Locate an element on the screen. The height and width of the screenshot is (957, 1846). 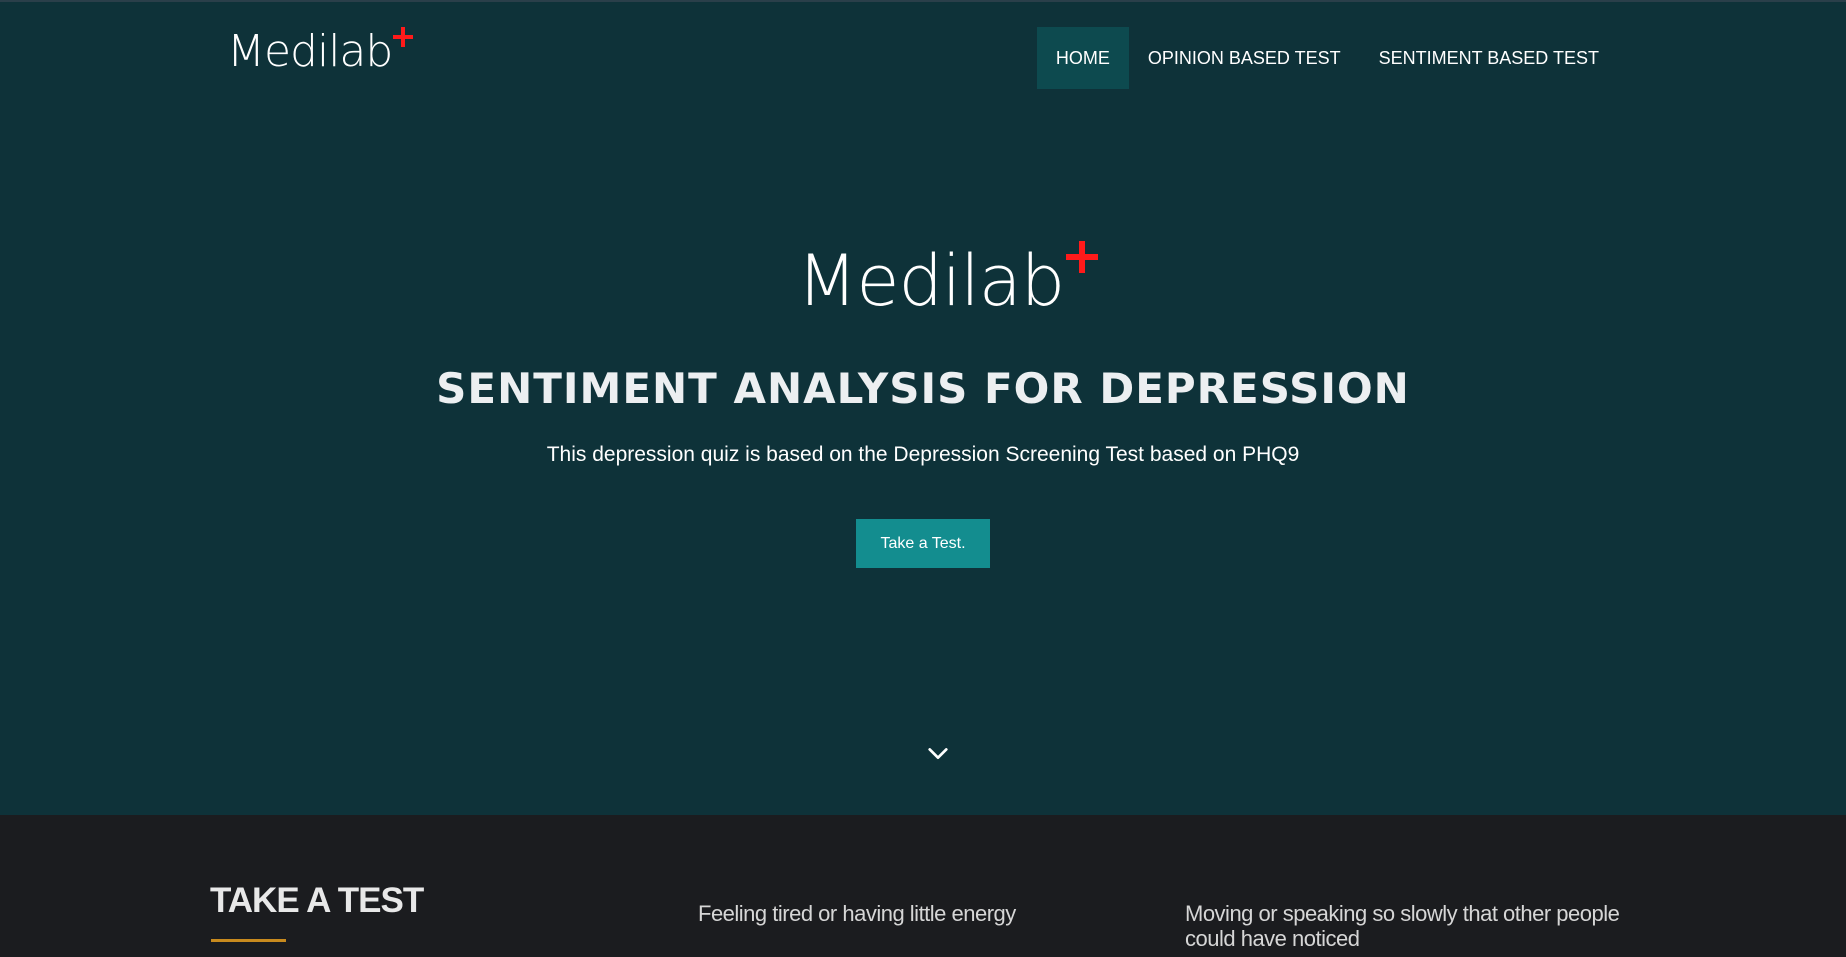
title-underline is located at coordinates (248, 940).